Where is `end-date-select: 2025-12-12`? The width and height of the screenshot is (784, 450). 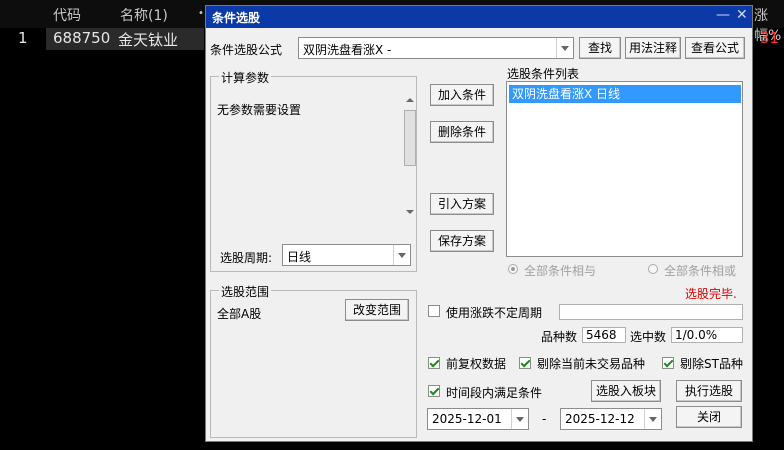 end-date-select: 2025-12-12 is located at coordinates (611, 419).